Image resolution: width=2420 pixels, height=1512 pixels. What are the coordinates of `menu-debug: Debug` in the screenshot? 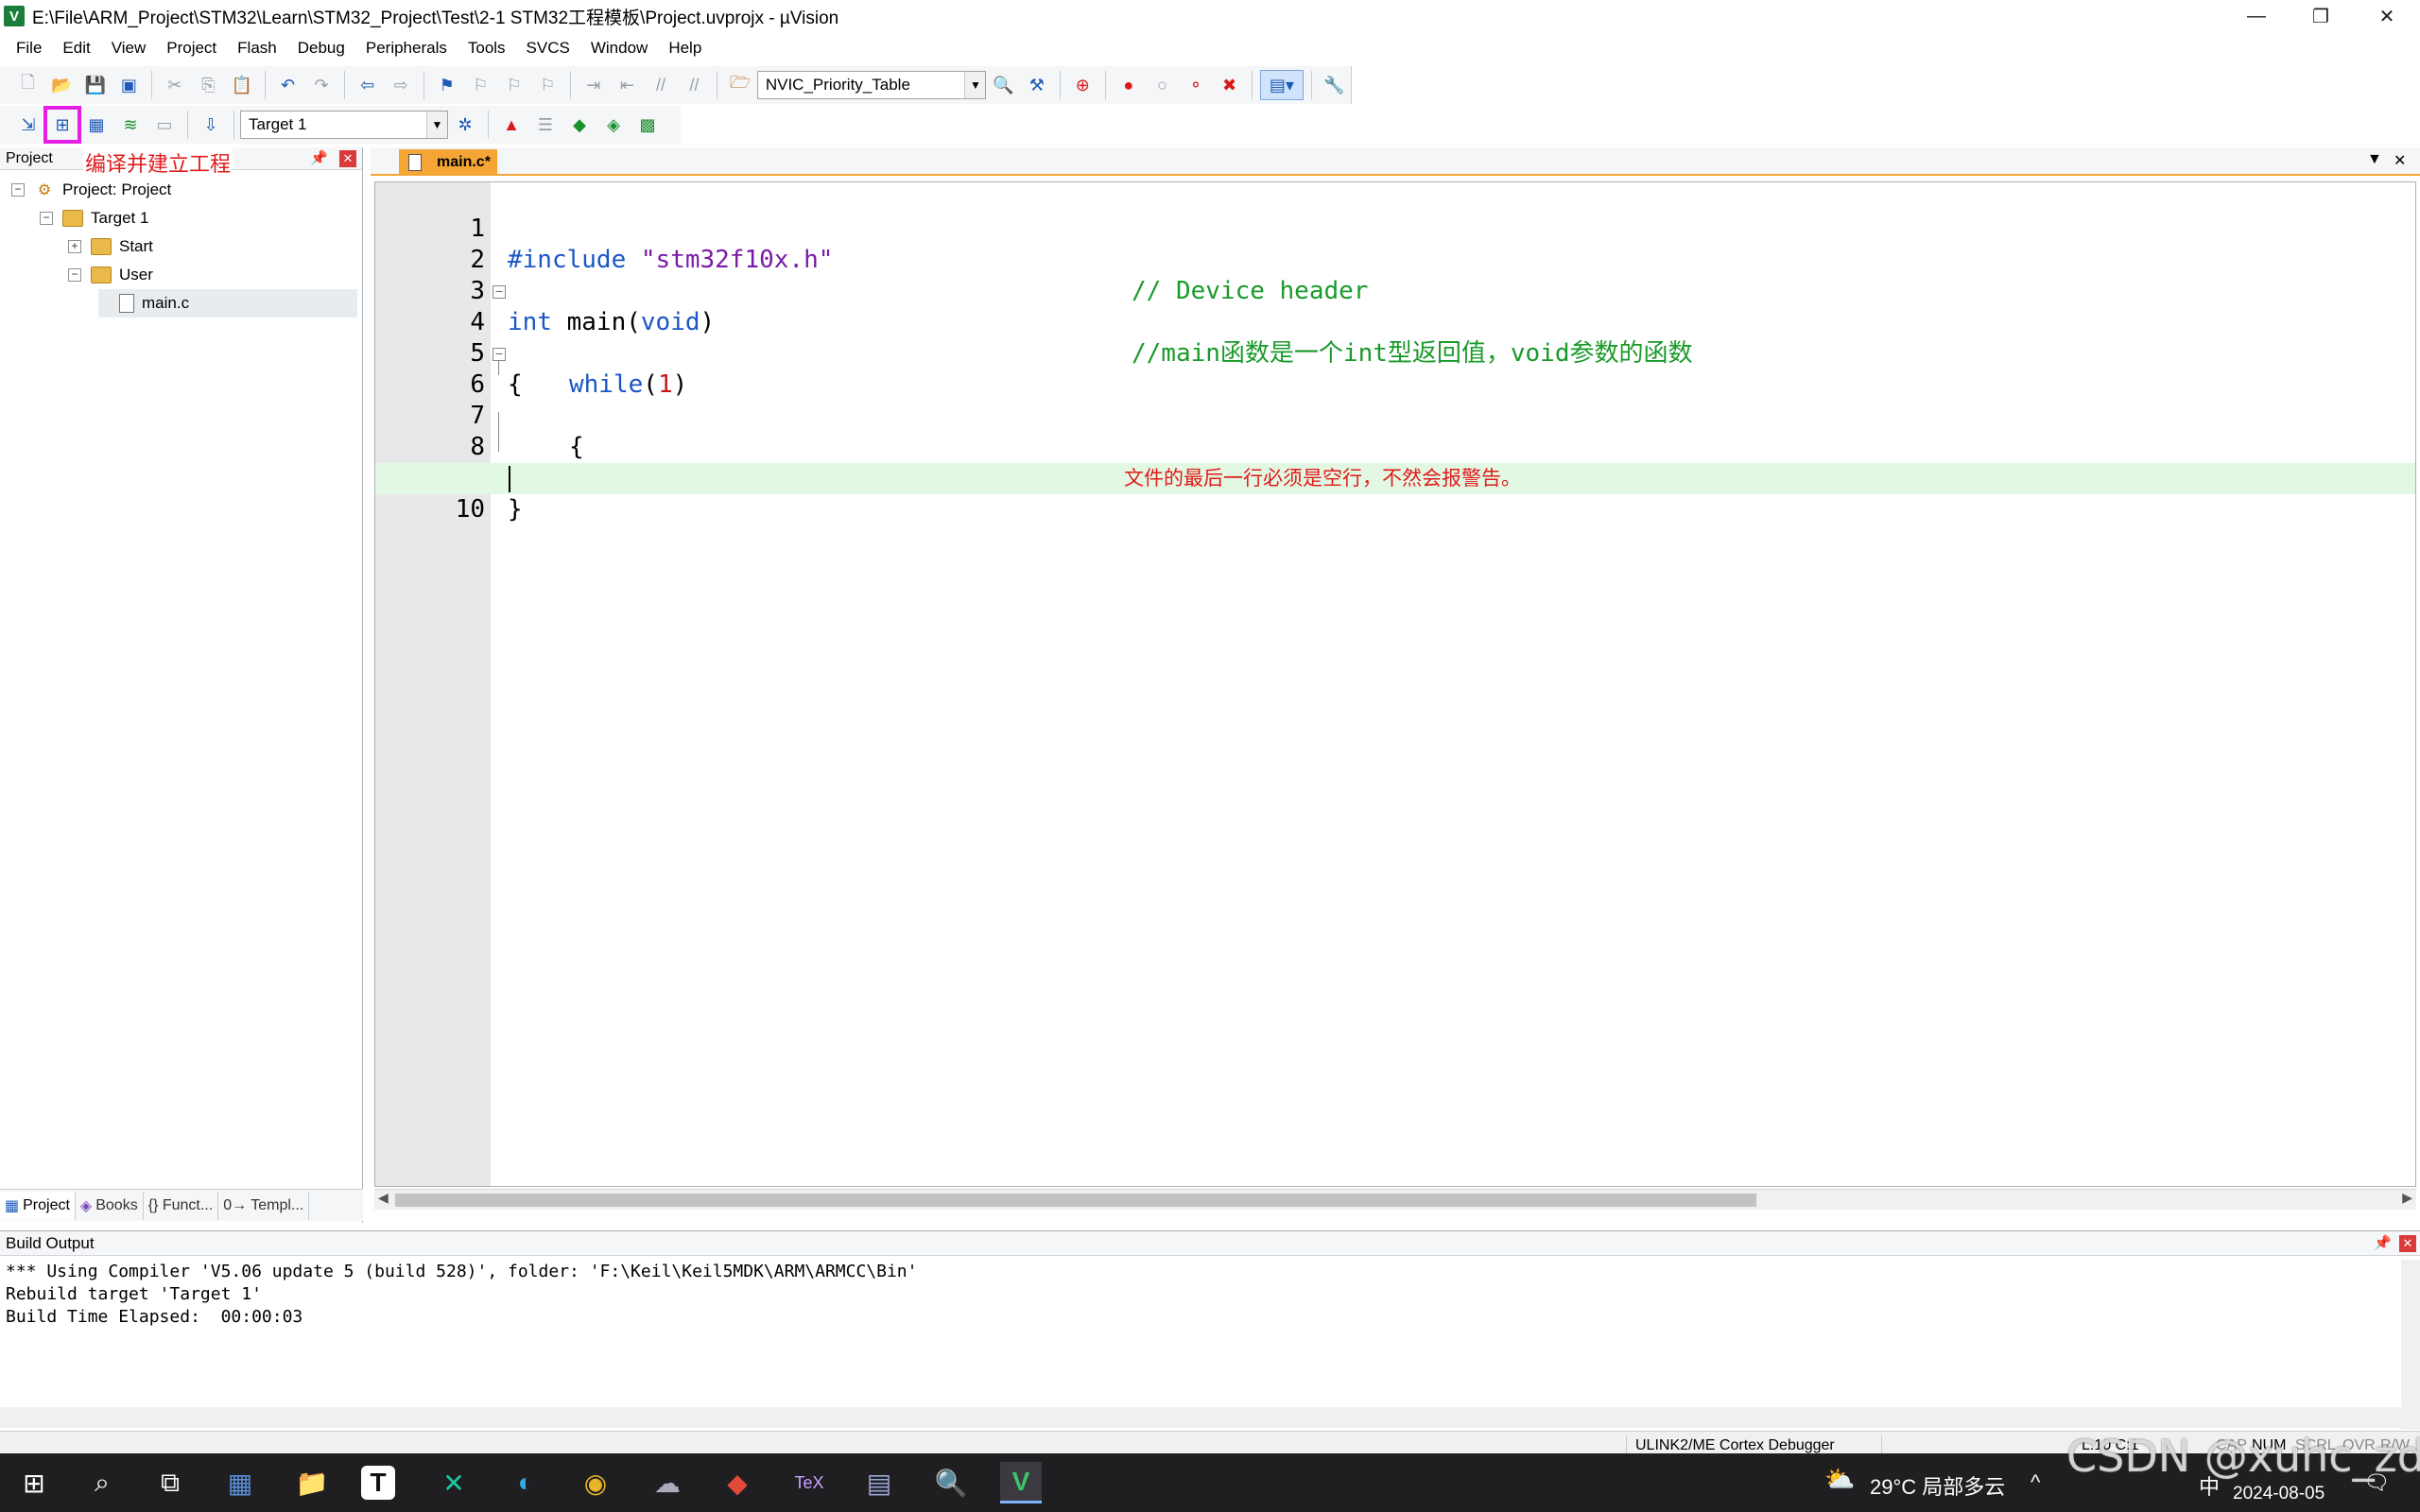 It's located at (321, 48).